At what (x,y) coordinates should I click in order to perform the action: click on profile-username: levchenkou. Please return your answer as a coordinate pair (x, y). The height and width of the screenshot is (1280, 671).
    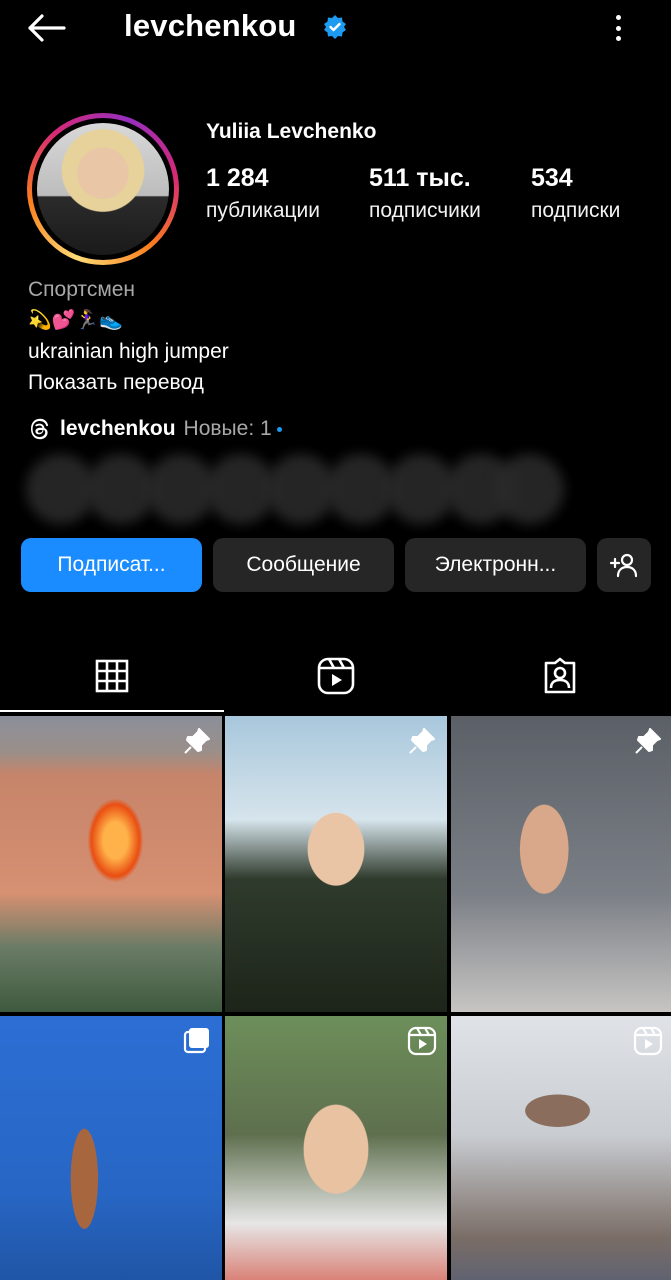
    Looking at the image, I should click on (210, 25).